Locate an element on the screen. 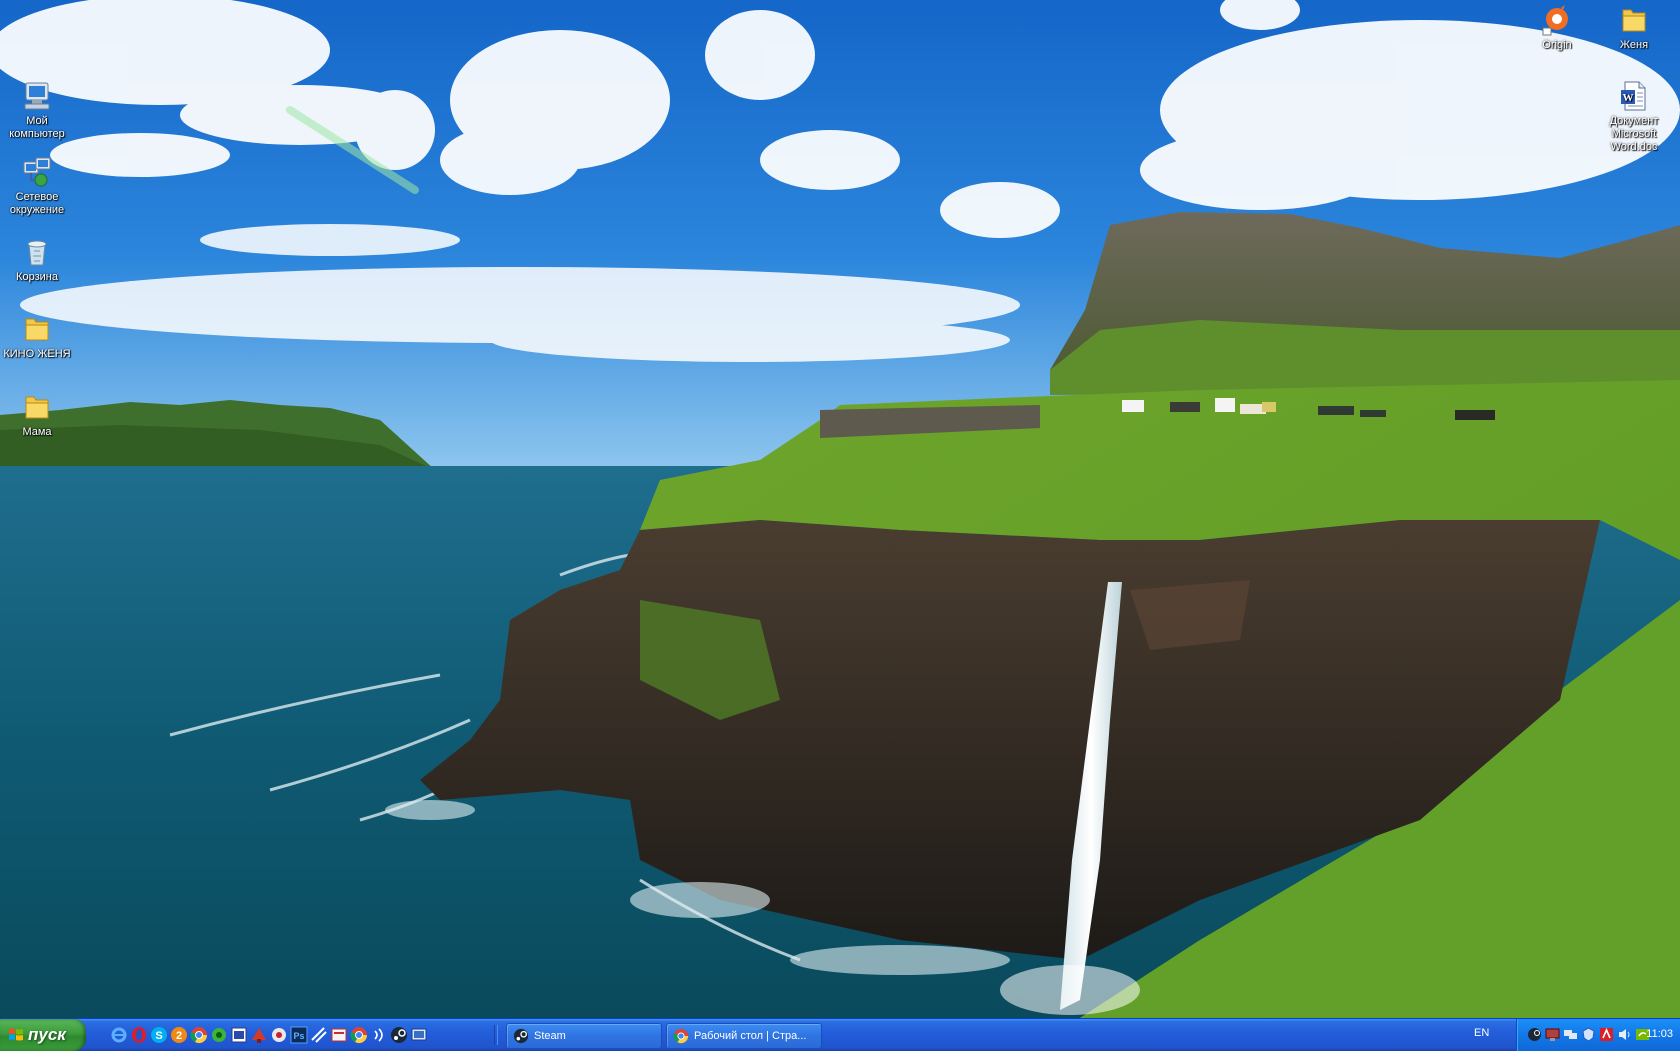 The height and width of the screenshot is (1051, 1680). desktop-icon-label: Сетевое окружение is located at coordinates (37, 203).